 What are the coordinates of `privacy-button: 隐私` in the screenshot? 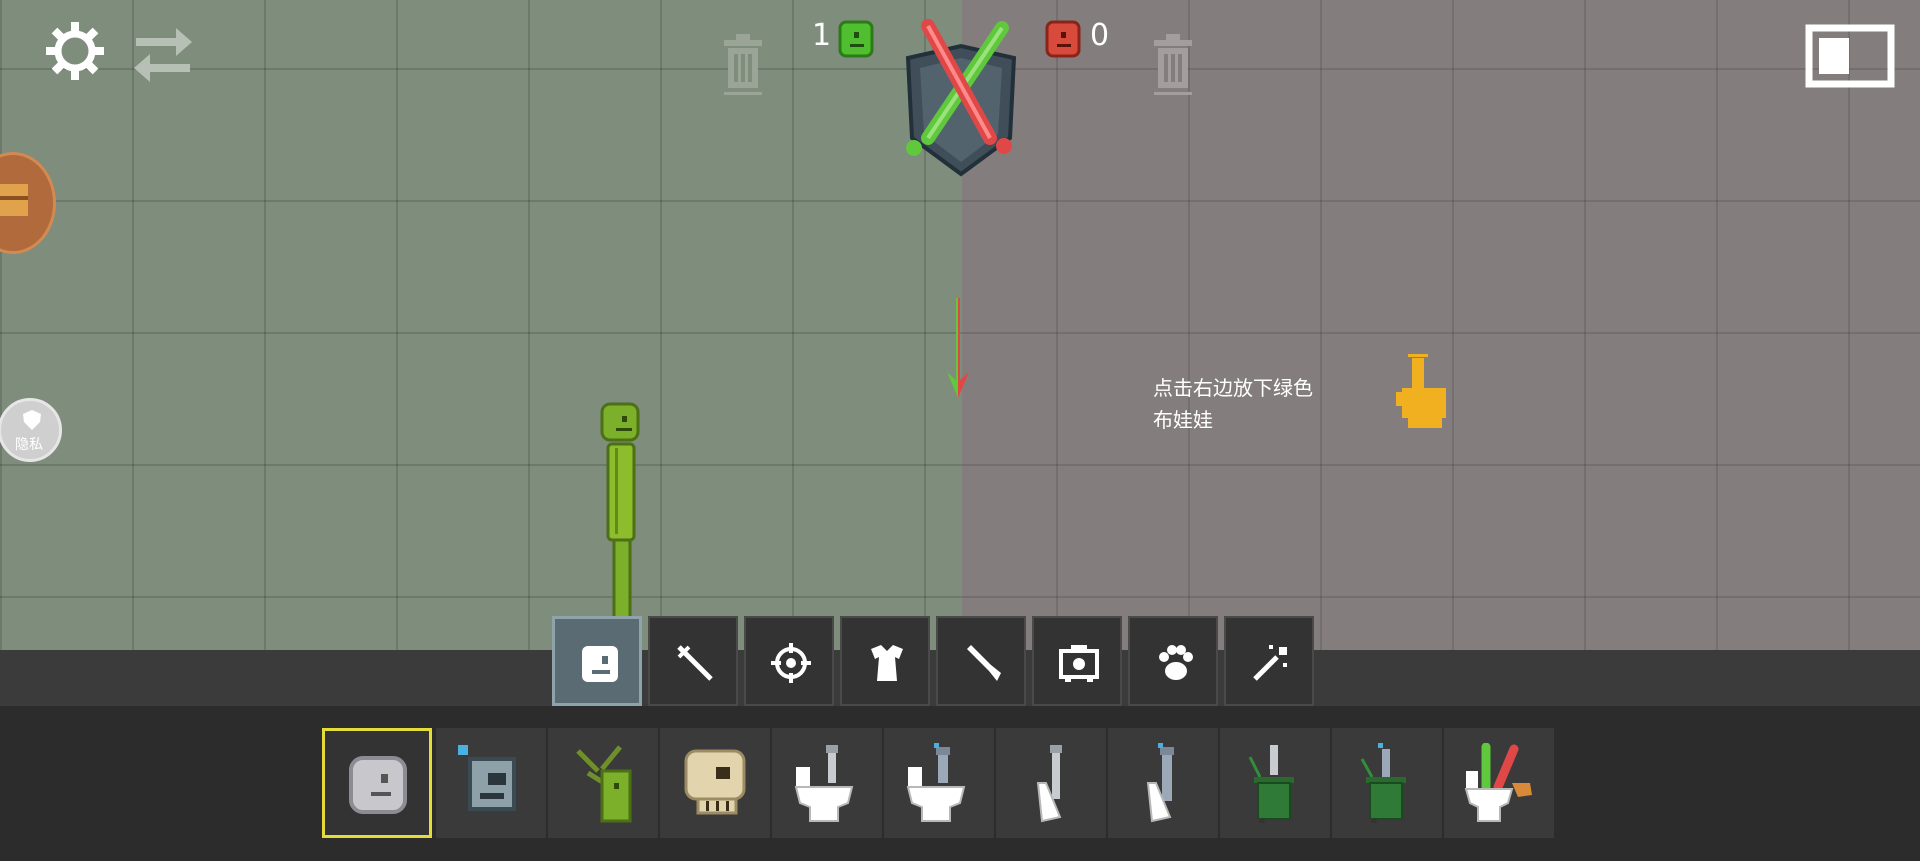 It's located at (31, 430).